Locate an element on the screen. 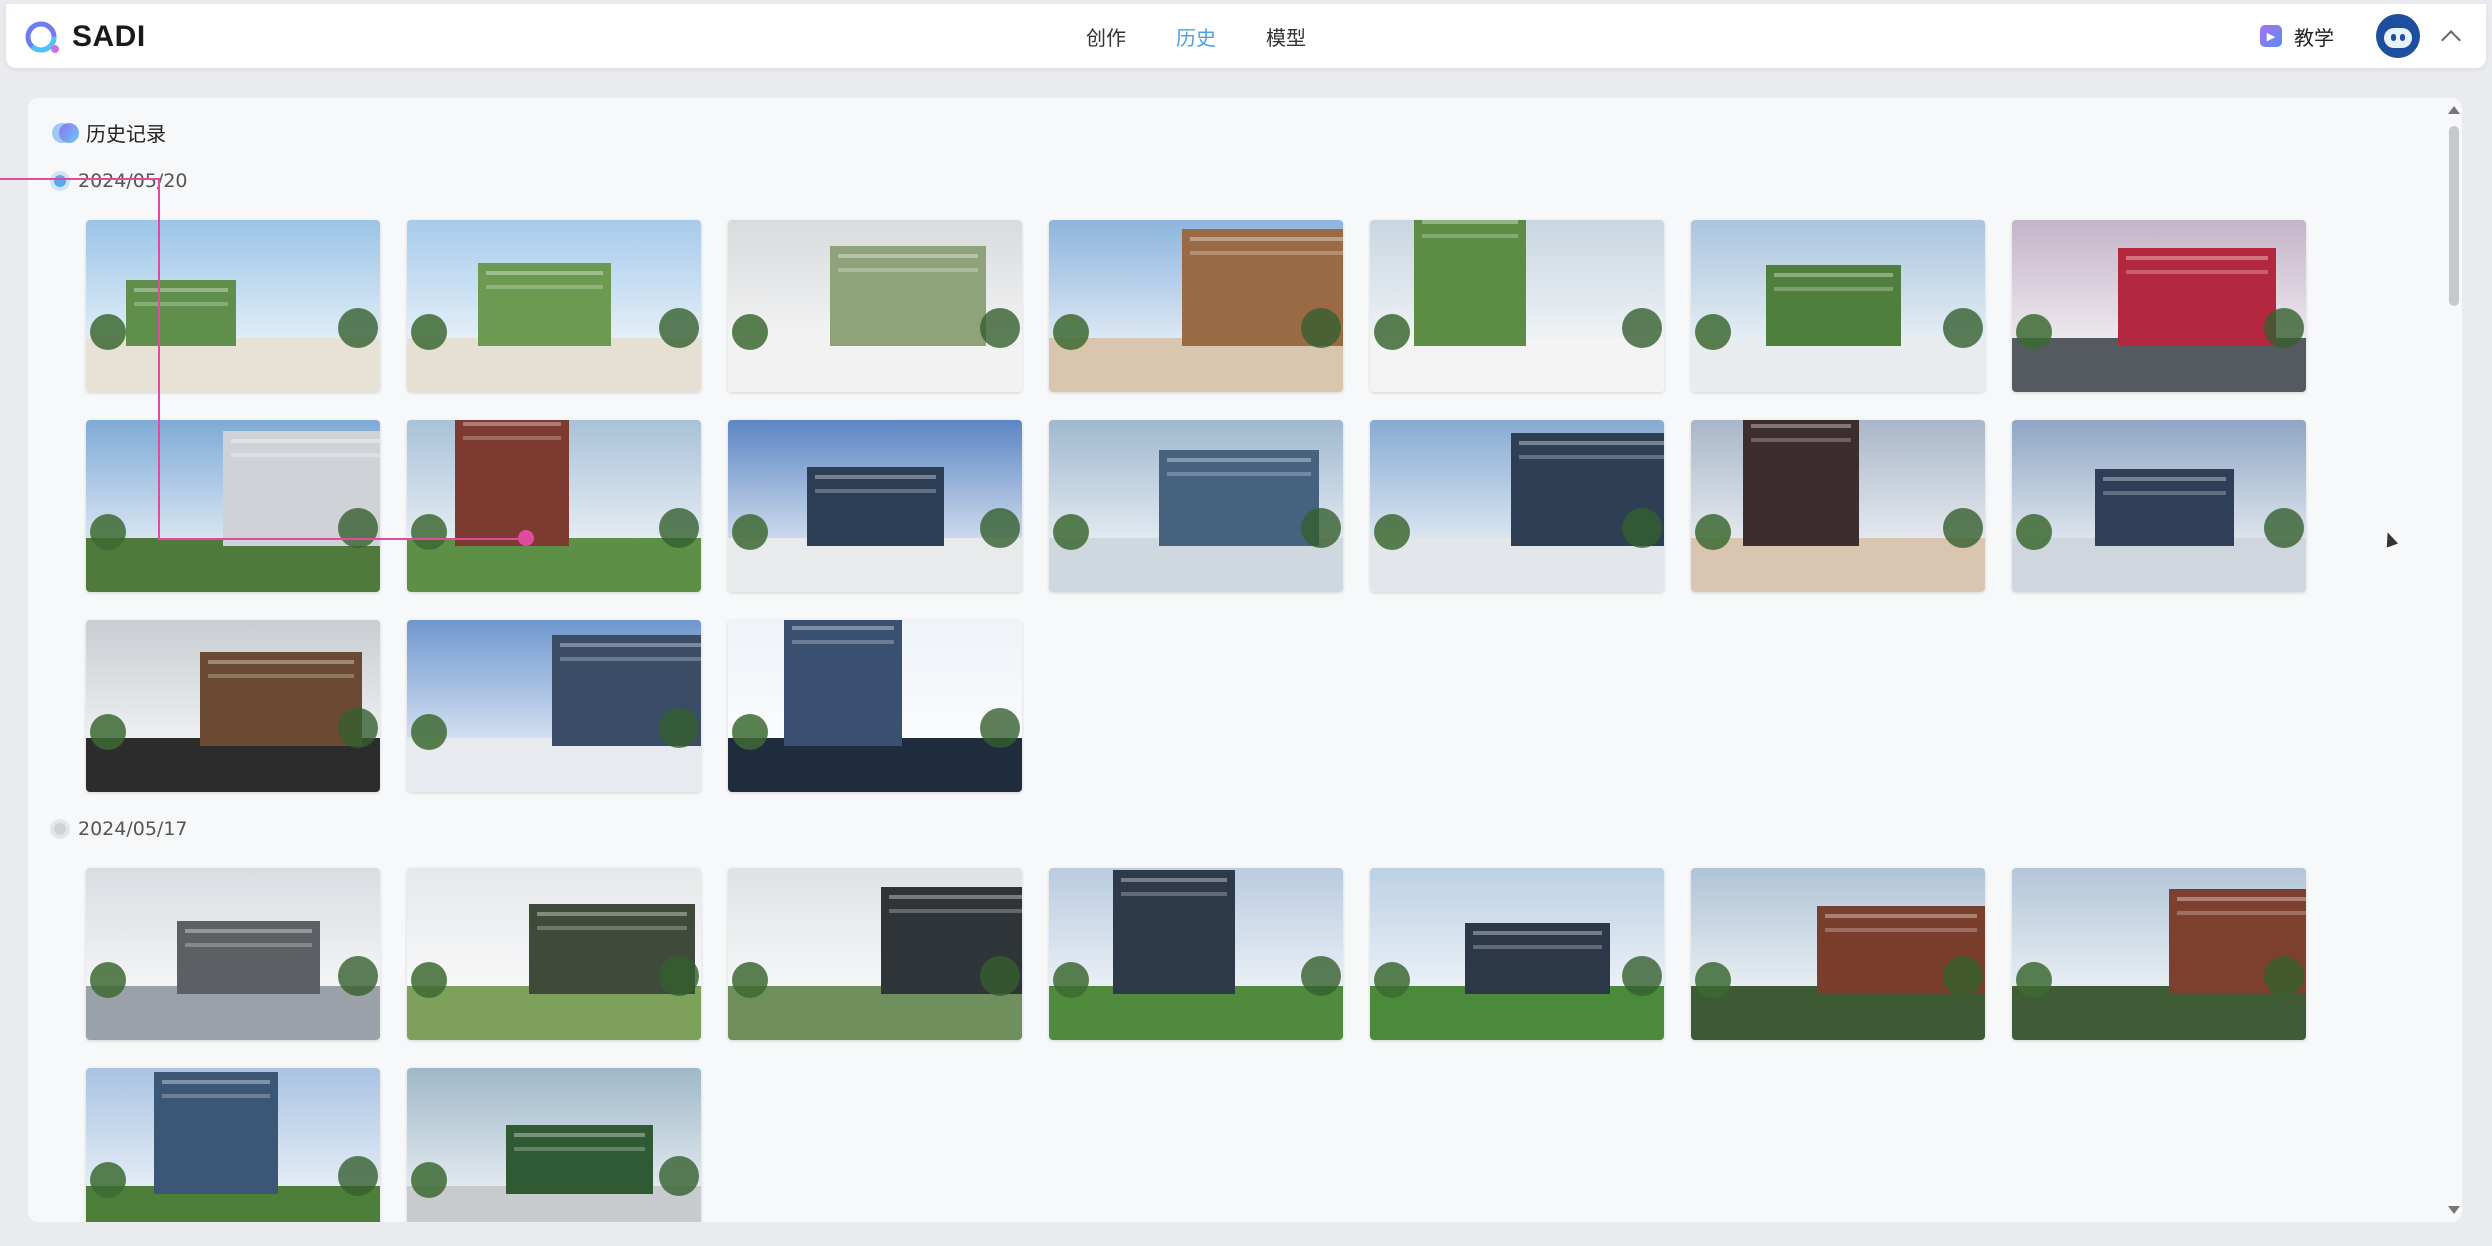 The image size is (2492, 1246). date-label: 2024/05/17 is located at coordinates (133, 829).